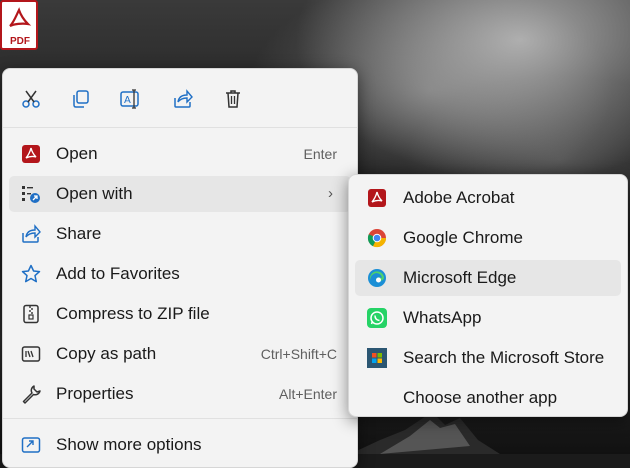  I want to click on copy-icon, so click(81, 99).